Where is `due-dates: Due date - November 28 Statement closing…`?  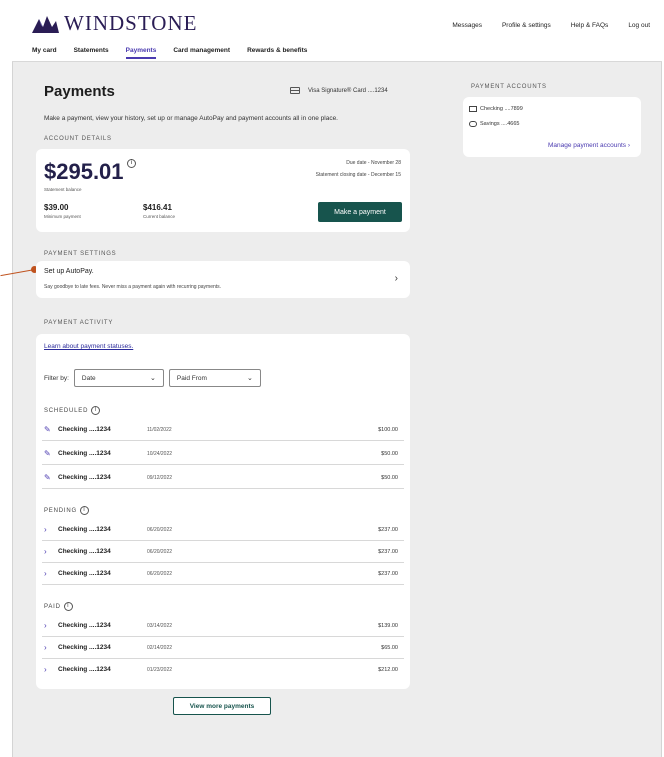 due-dates: Due date - November 28 Statement closing… is located at coordinates (358, 169).